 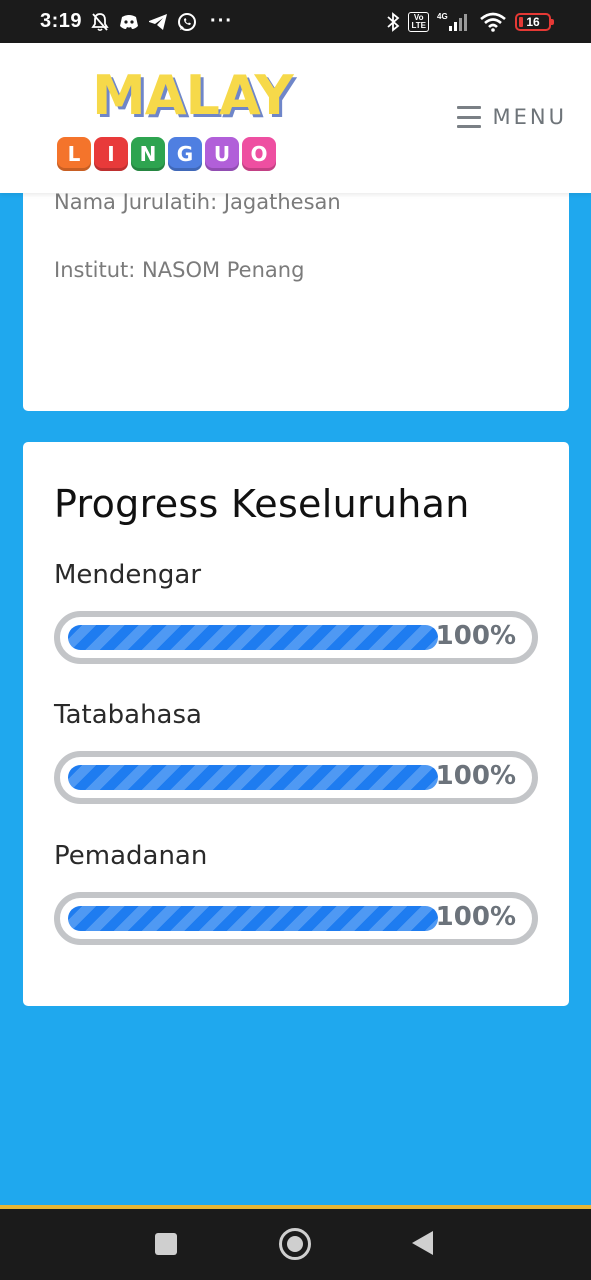 I want to click on menu-label: MENU, so click(x=529, y=117).